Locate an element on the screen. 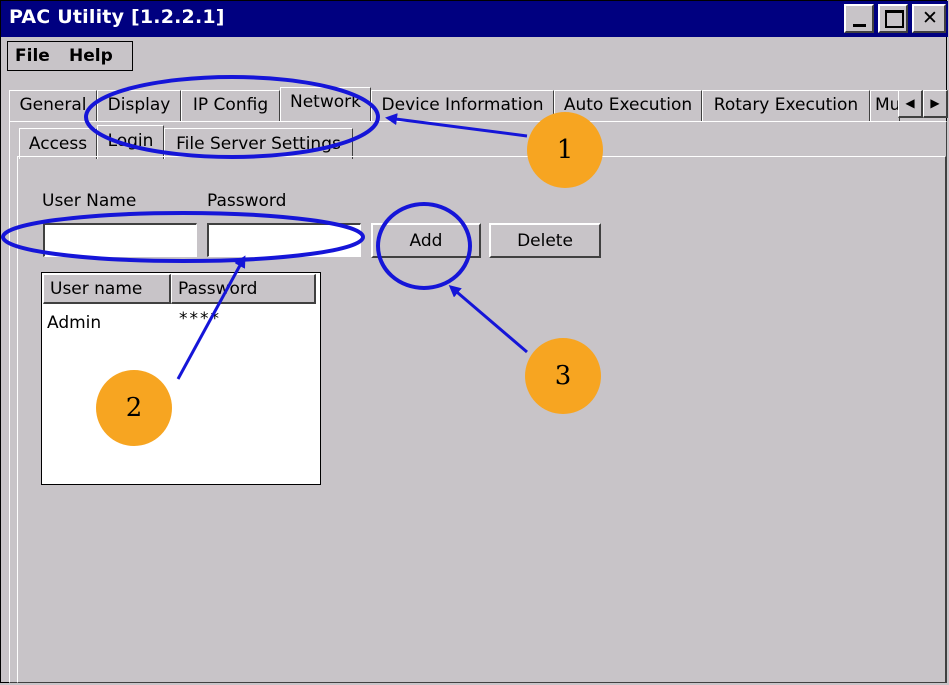 This screenshot has height=685, width=949. title-bar: PAC Utility [1.2.2.1] ✕ is located at coordinates (474, 19).